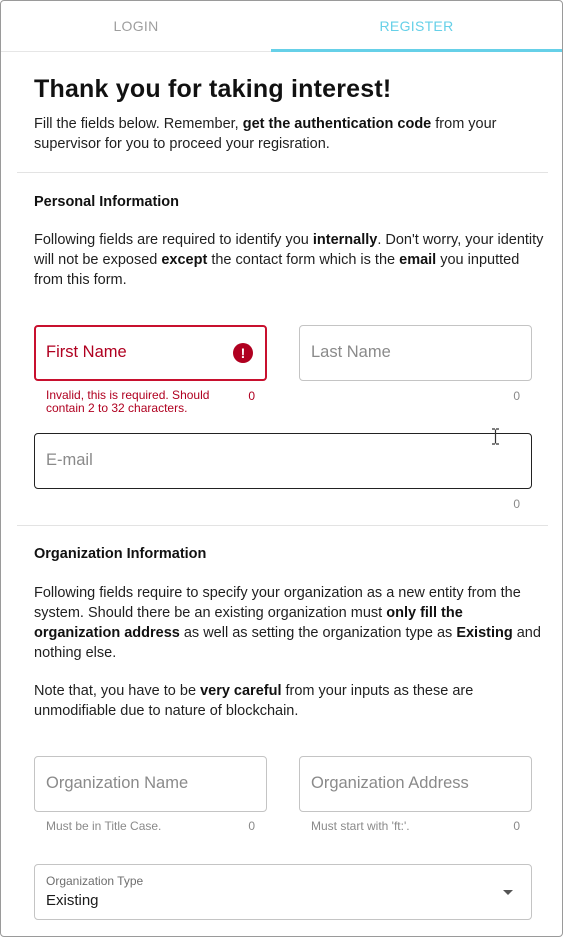 Image resolution: width=563 pixels, height=937 pixels. What do you see at coordinates (508, 892) in the screenshot?
I see `dropdown-caret-icon` at bounding box center [508, 892].